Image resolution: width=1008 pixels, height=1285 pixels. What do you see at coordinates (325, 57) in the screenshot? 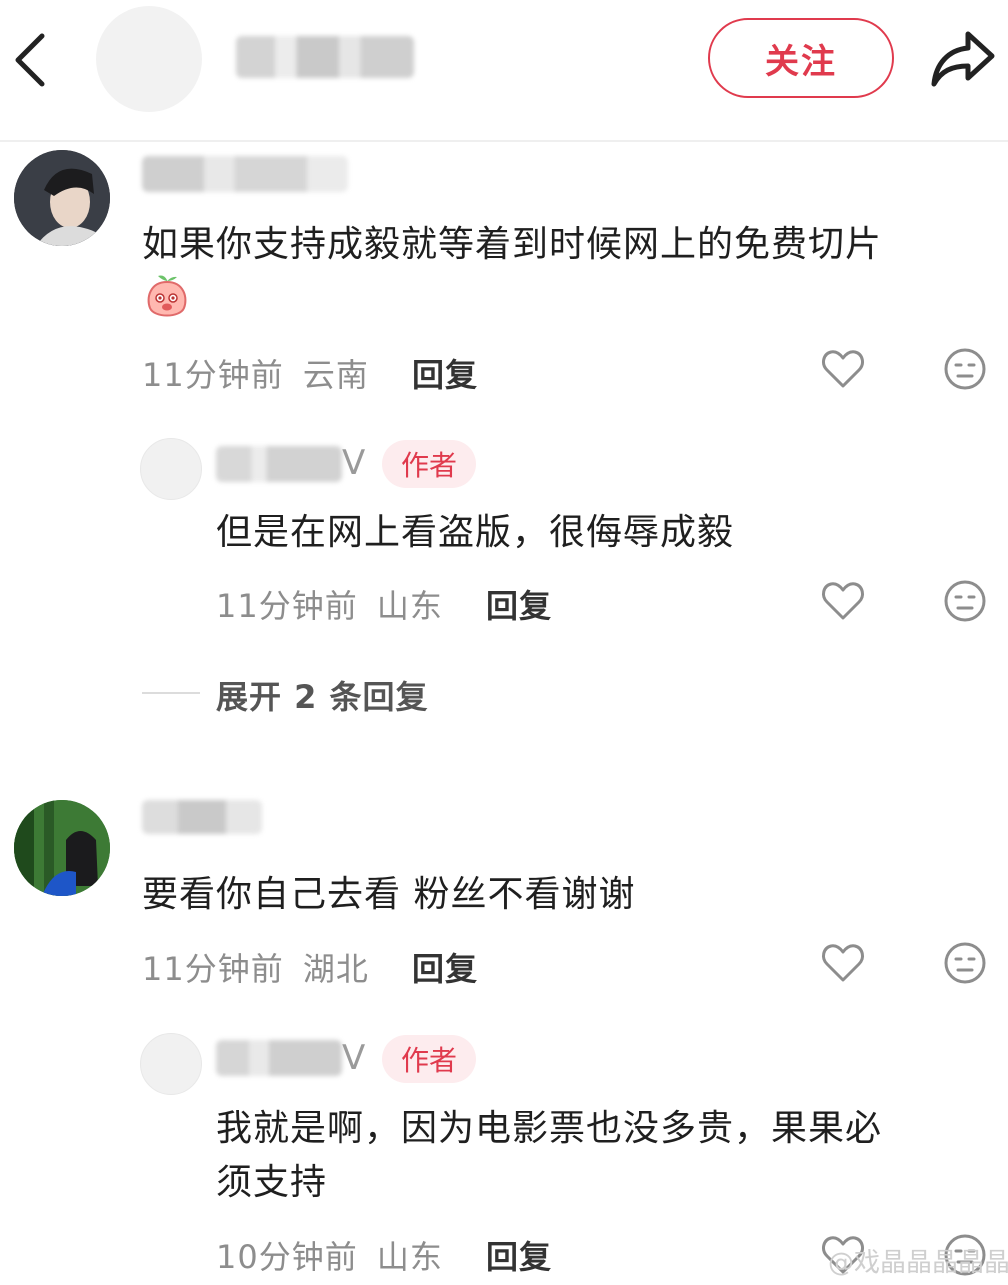
I see `header-username-blurred` at bounding box center [325, 57].